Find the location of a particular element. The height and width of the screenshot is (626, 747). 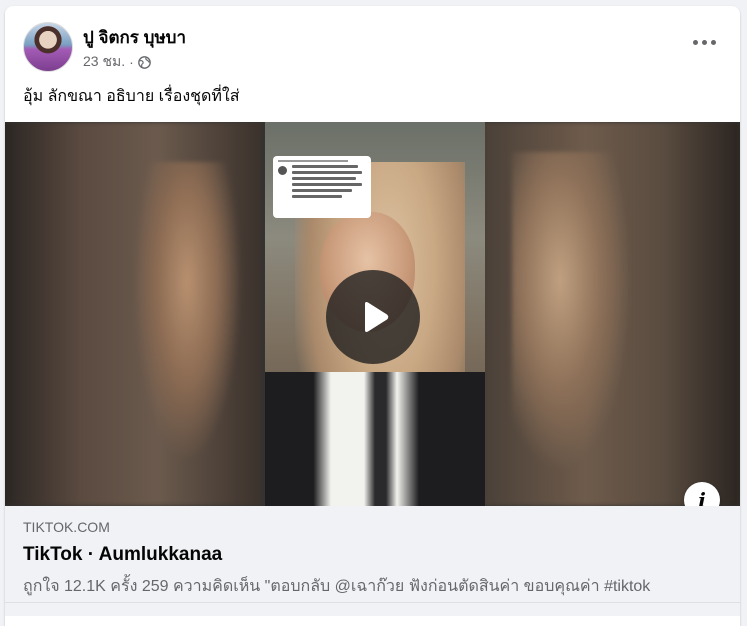

post-time: 23 ชม. is located at coordinates (104, 62).